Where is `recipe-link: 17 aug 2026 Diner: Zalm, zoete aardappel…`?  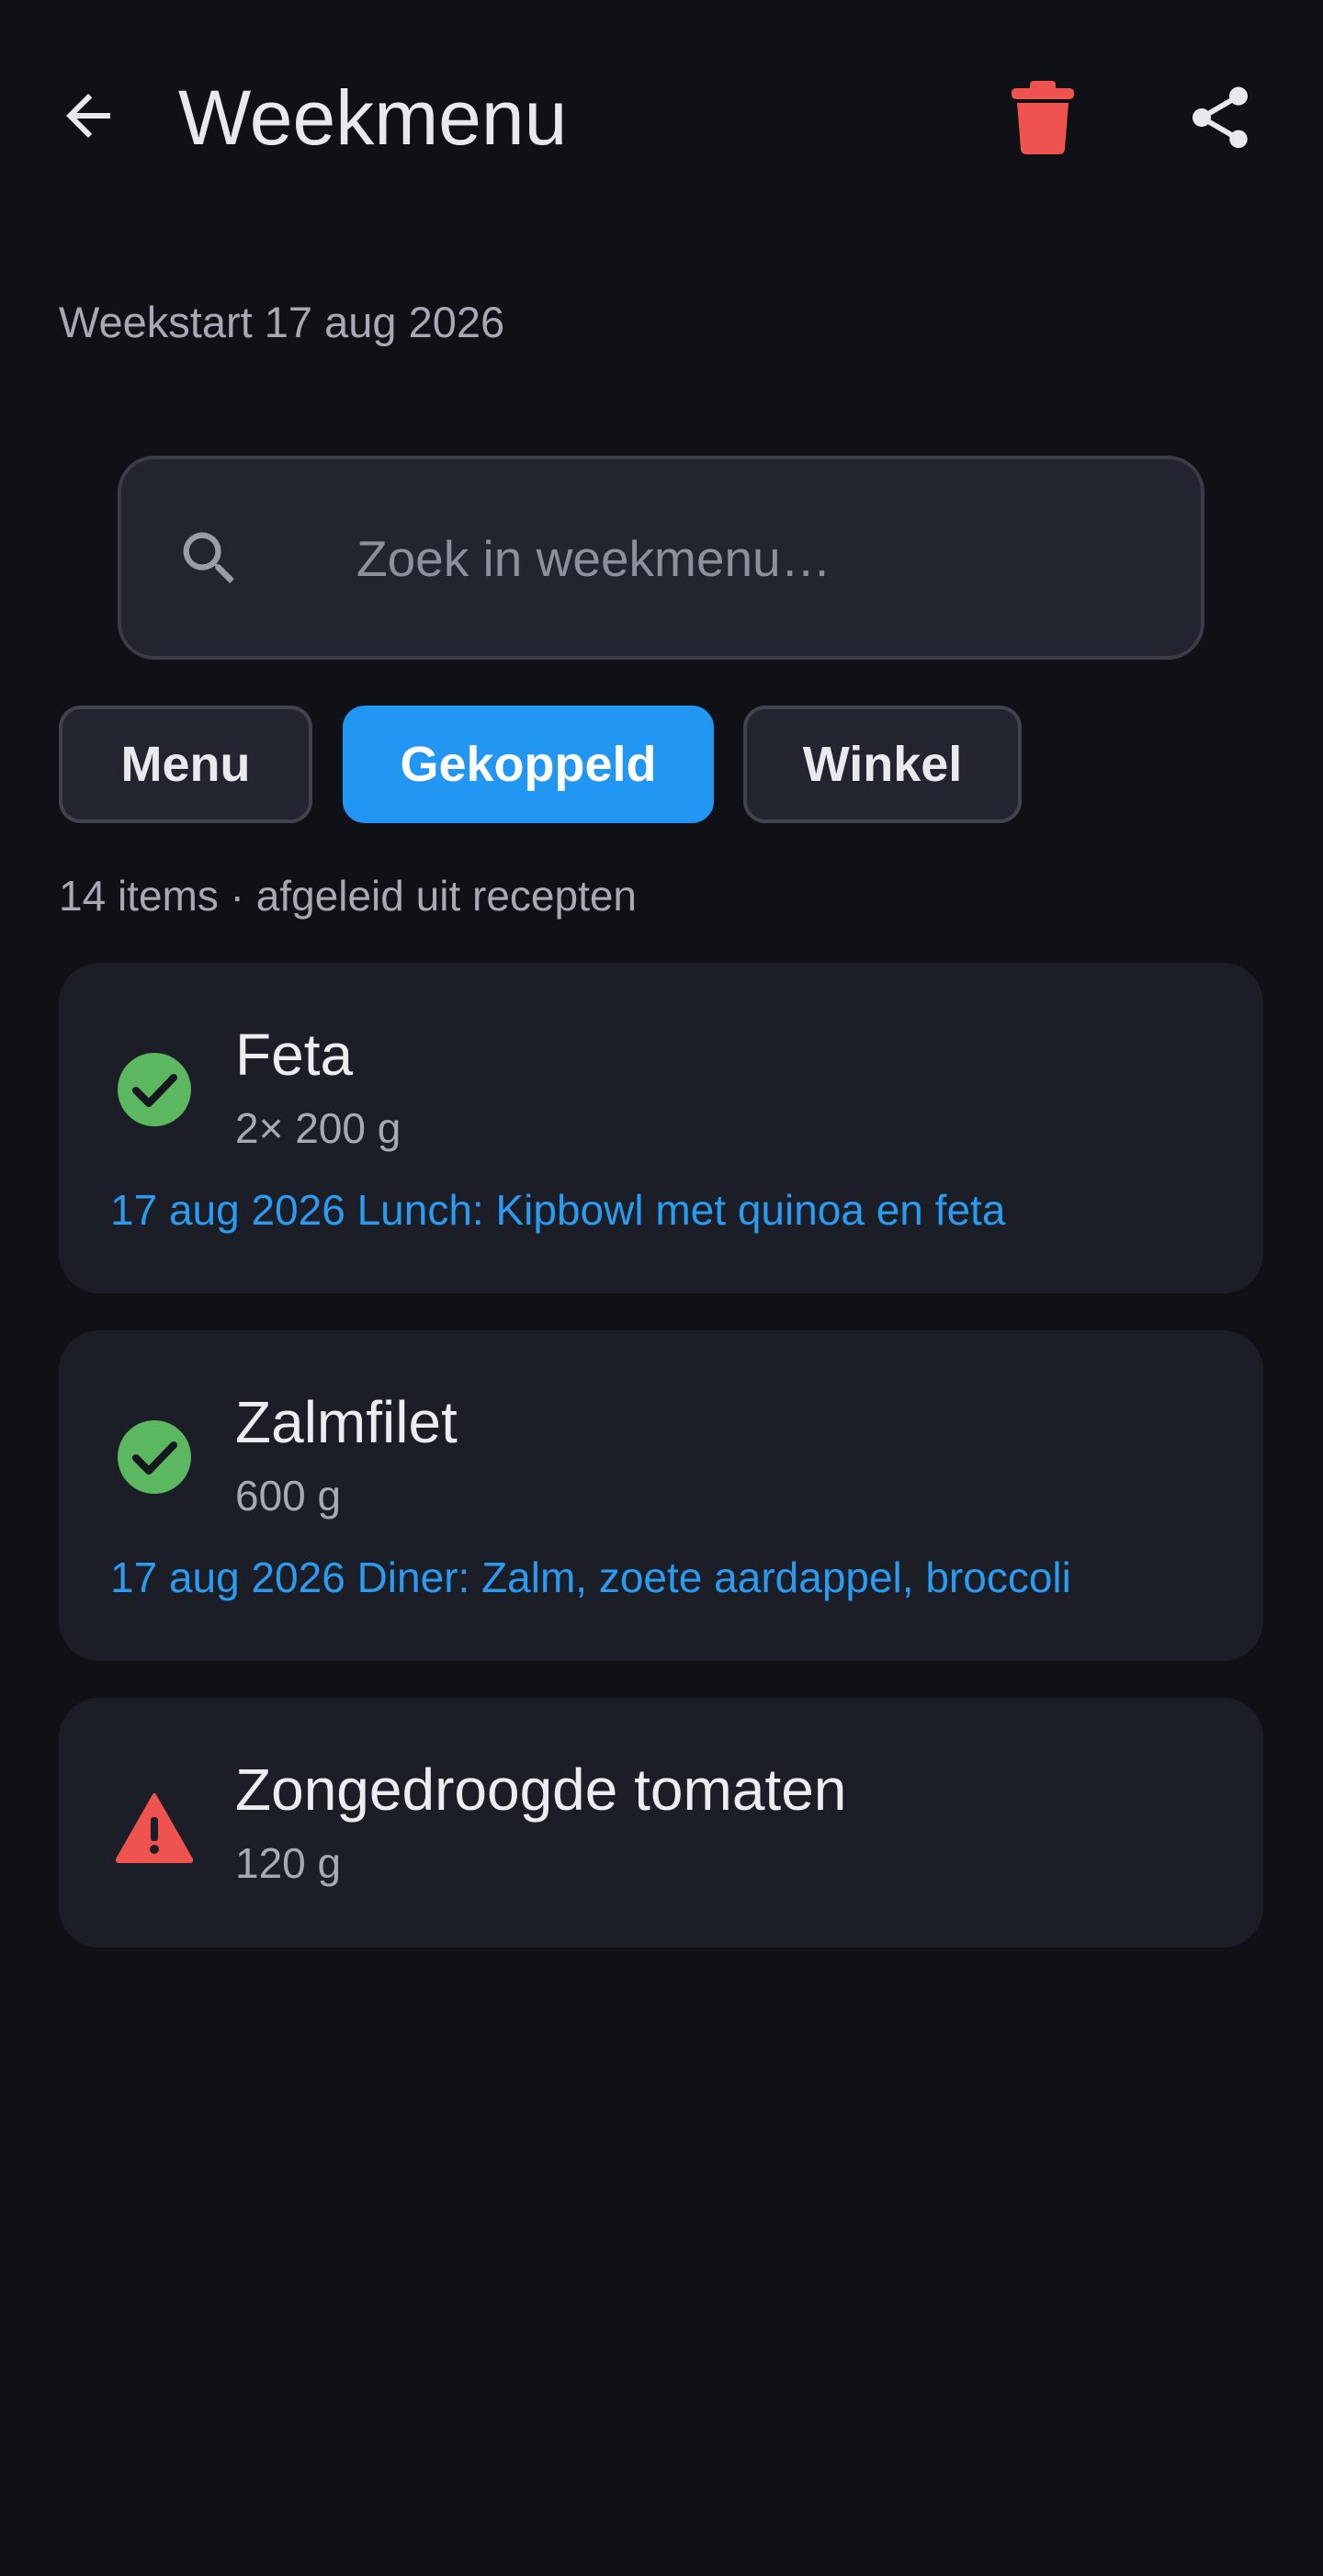 recipe-link: 17 aug 2026 Diner: Zalm, zoete aardappel… is located at coordinates (590, 1577).